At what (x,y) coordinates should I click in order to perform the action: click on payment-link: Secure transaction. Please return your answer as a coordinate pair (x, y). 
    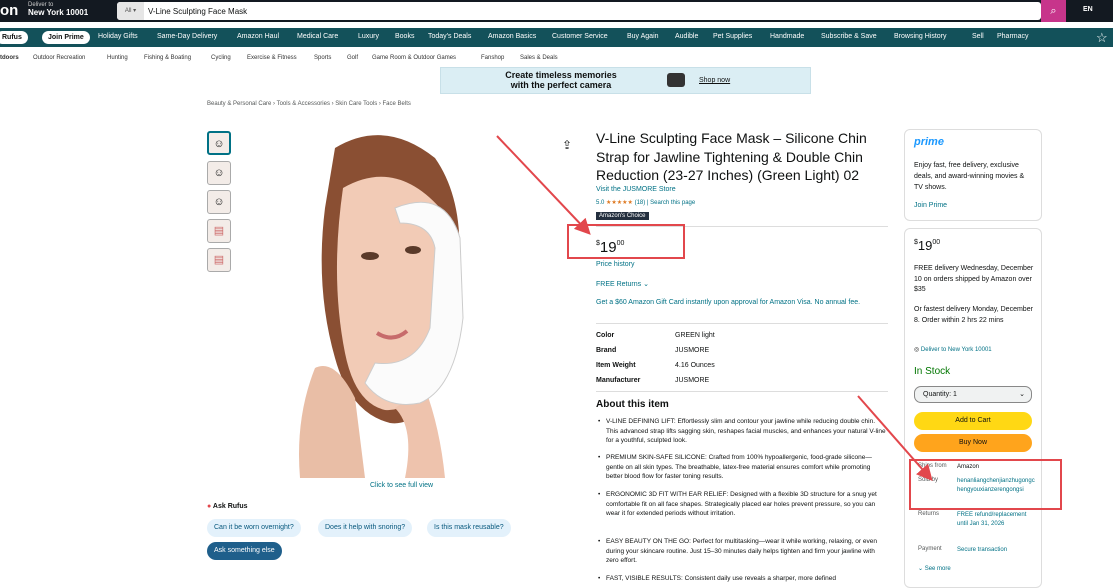
    Looking at the image, I should click on (996, 550).